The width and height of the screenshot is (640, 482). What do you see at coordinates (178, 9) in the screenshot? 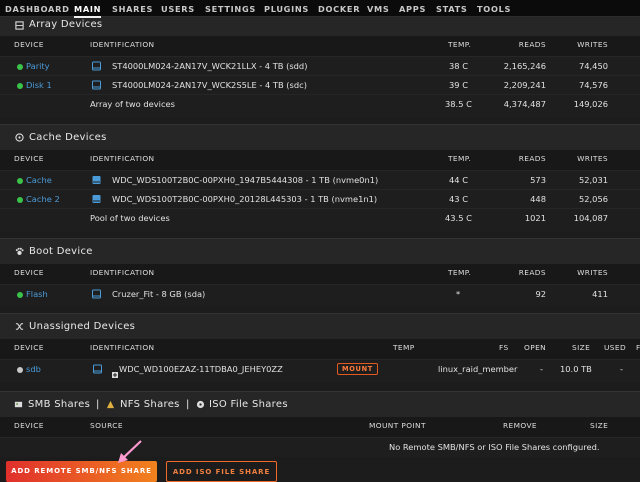
I see `tab-users-label: USERS` at bounding box center [178, 9].